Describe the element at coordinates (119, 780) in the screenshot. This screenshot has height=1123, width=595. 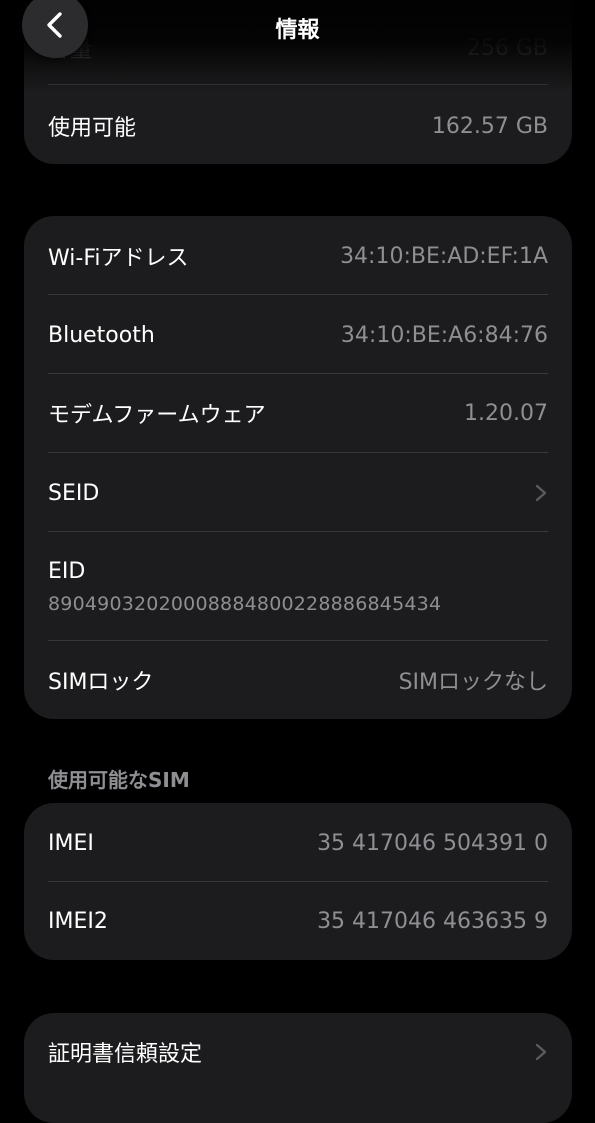
I see `section-header-available-sim: 使用可能なSIM` at that location.